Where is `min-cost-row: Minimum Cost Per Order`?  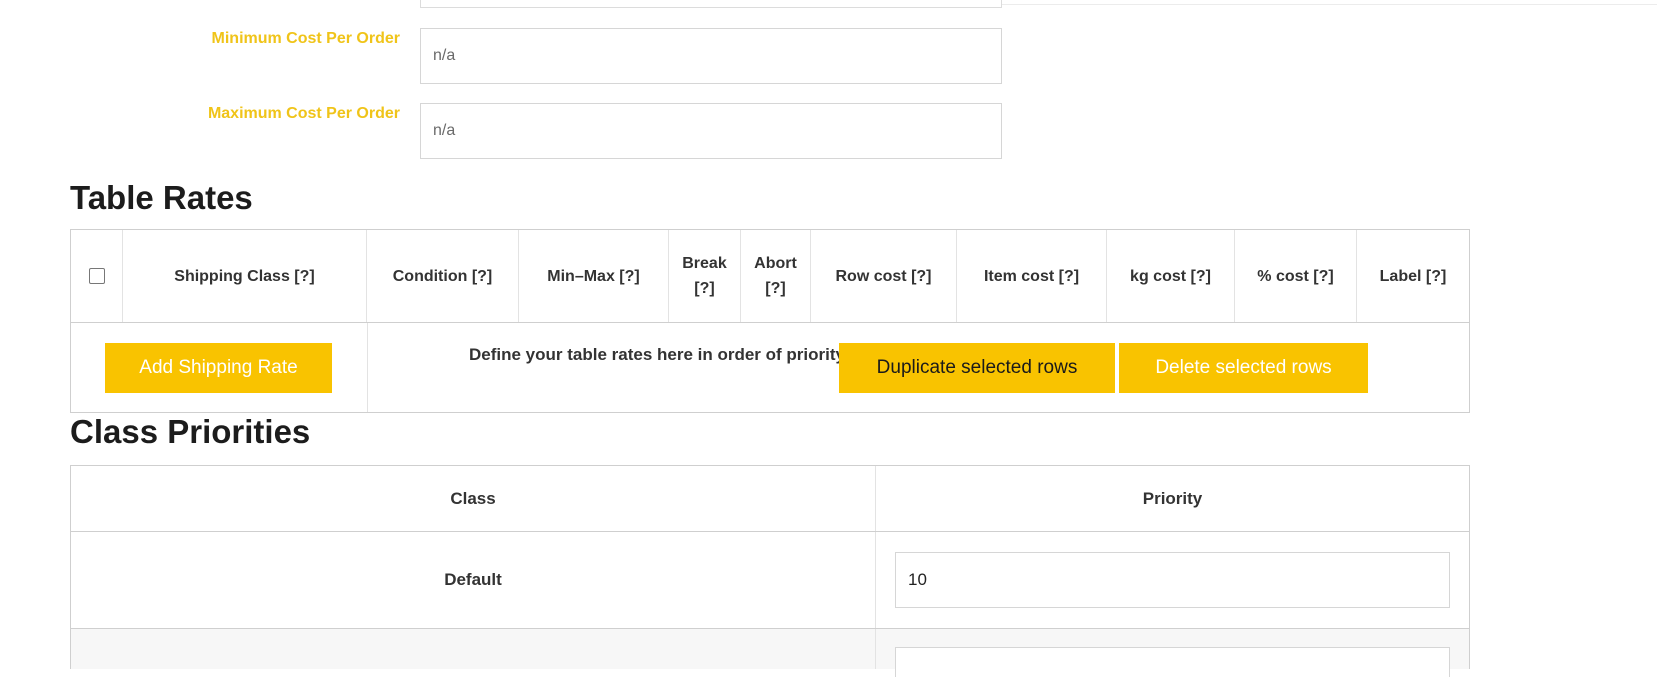
min-cost-row: Minimum Cost Per Order is located at coordinates (501, 56).